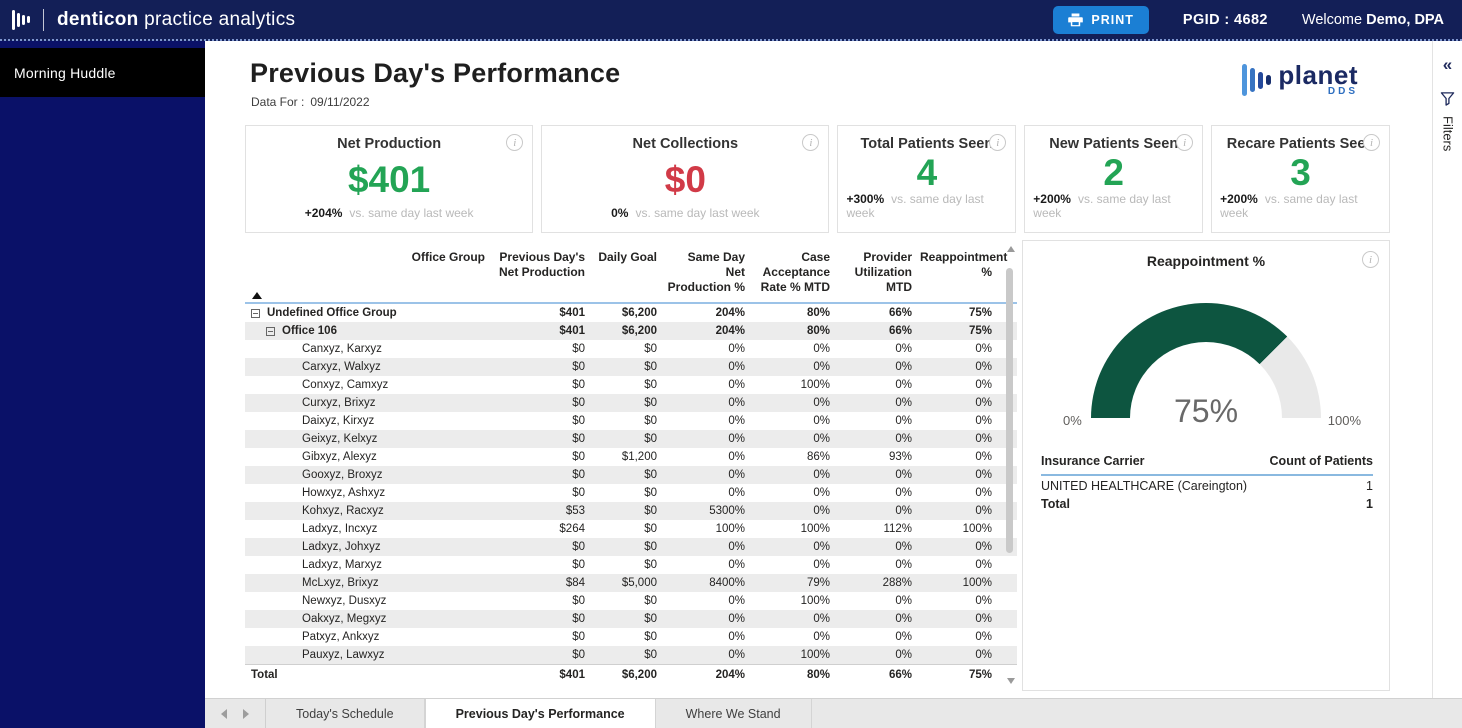  Describe the element at coordinates (639, 313) in the screenshot. I see `row-value-cell: $6,200` at that location.